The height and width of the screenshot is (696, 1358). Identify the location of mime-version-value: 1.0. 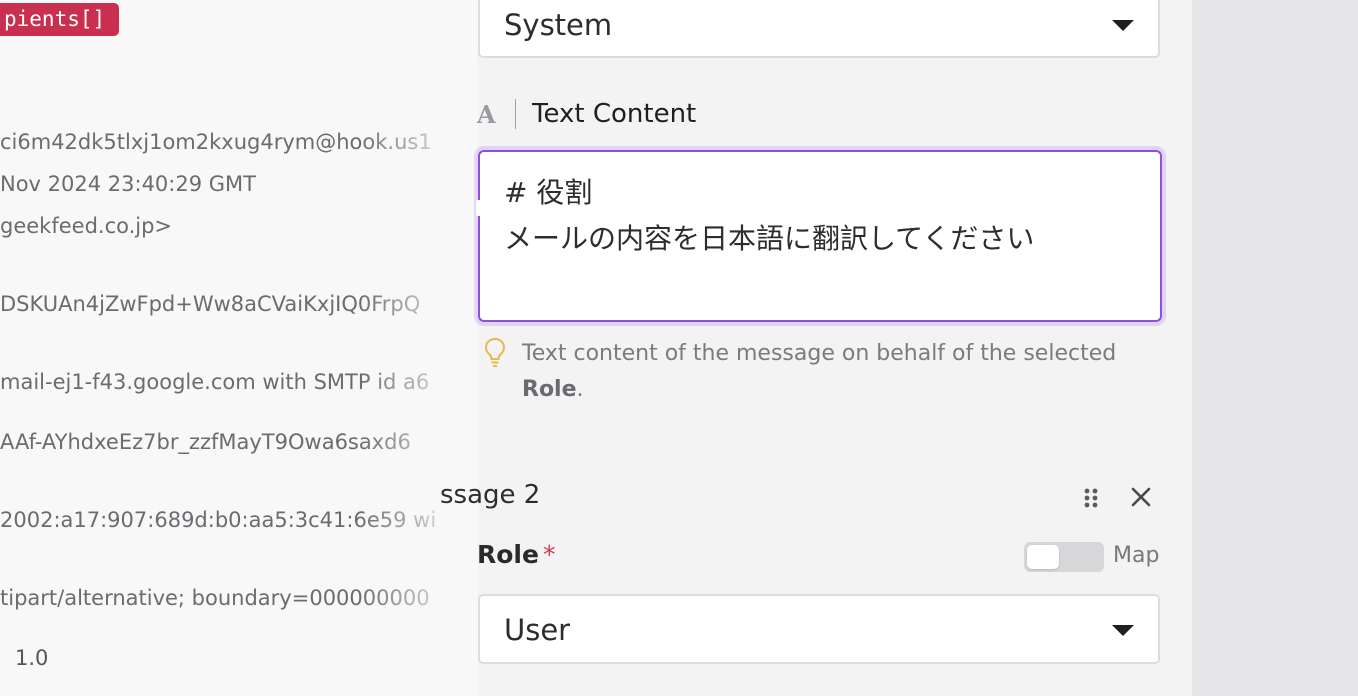
(32, 658).